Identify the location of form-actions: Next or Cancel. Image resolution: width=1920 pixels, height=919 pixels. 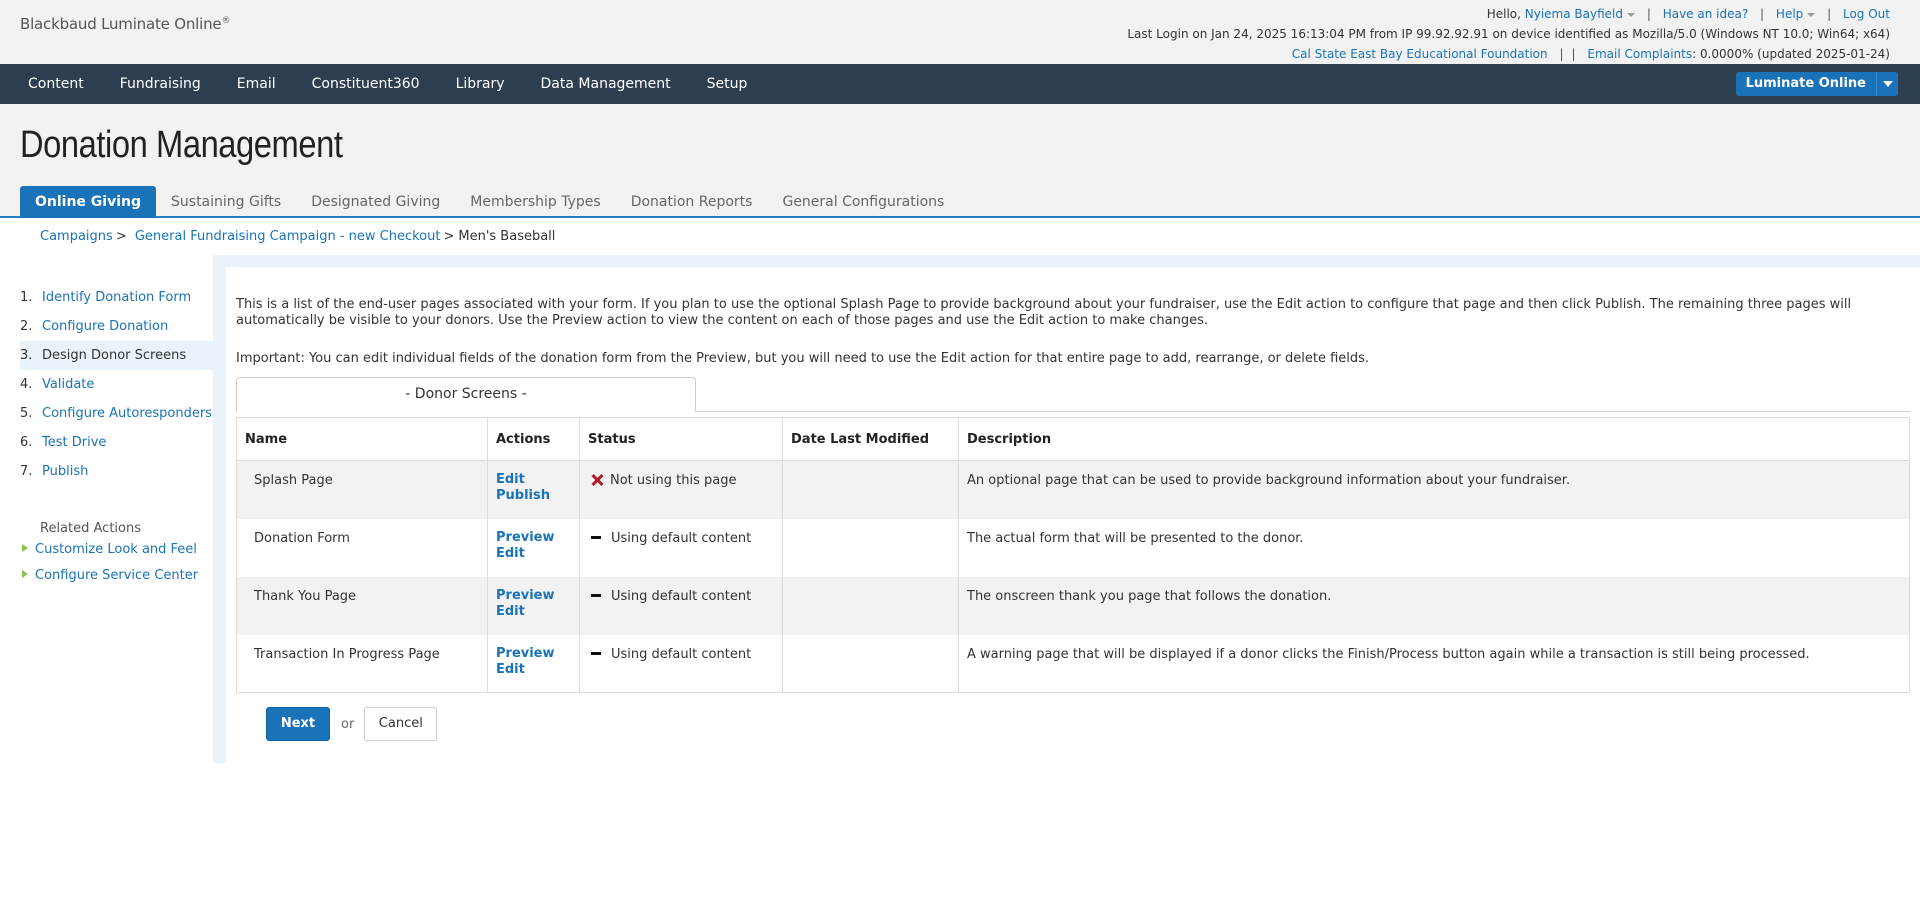
(352, 724).